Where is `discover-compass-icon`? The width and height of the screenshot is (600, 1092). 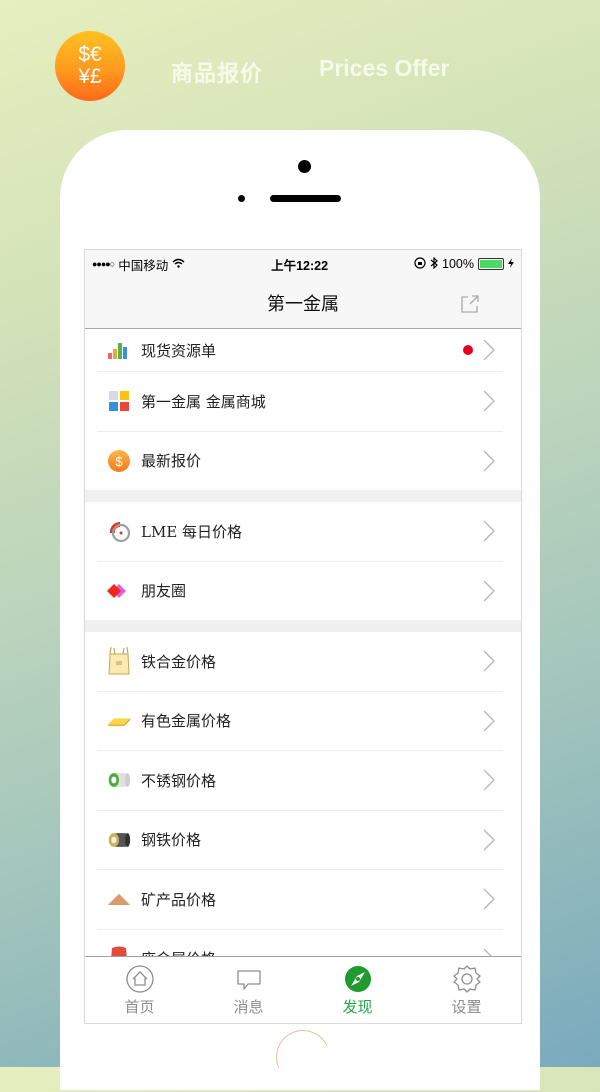
discover-compass-icon is located at coordinates (357, 978).